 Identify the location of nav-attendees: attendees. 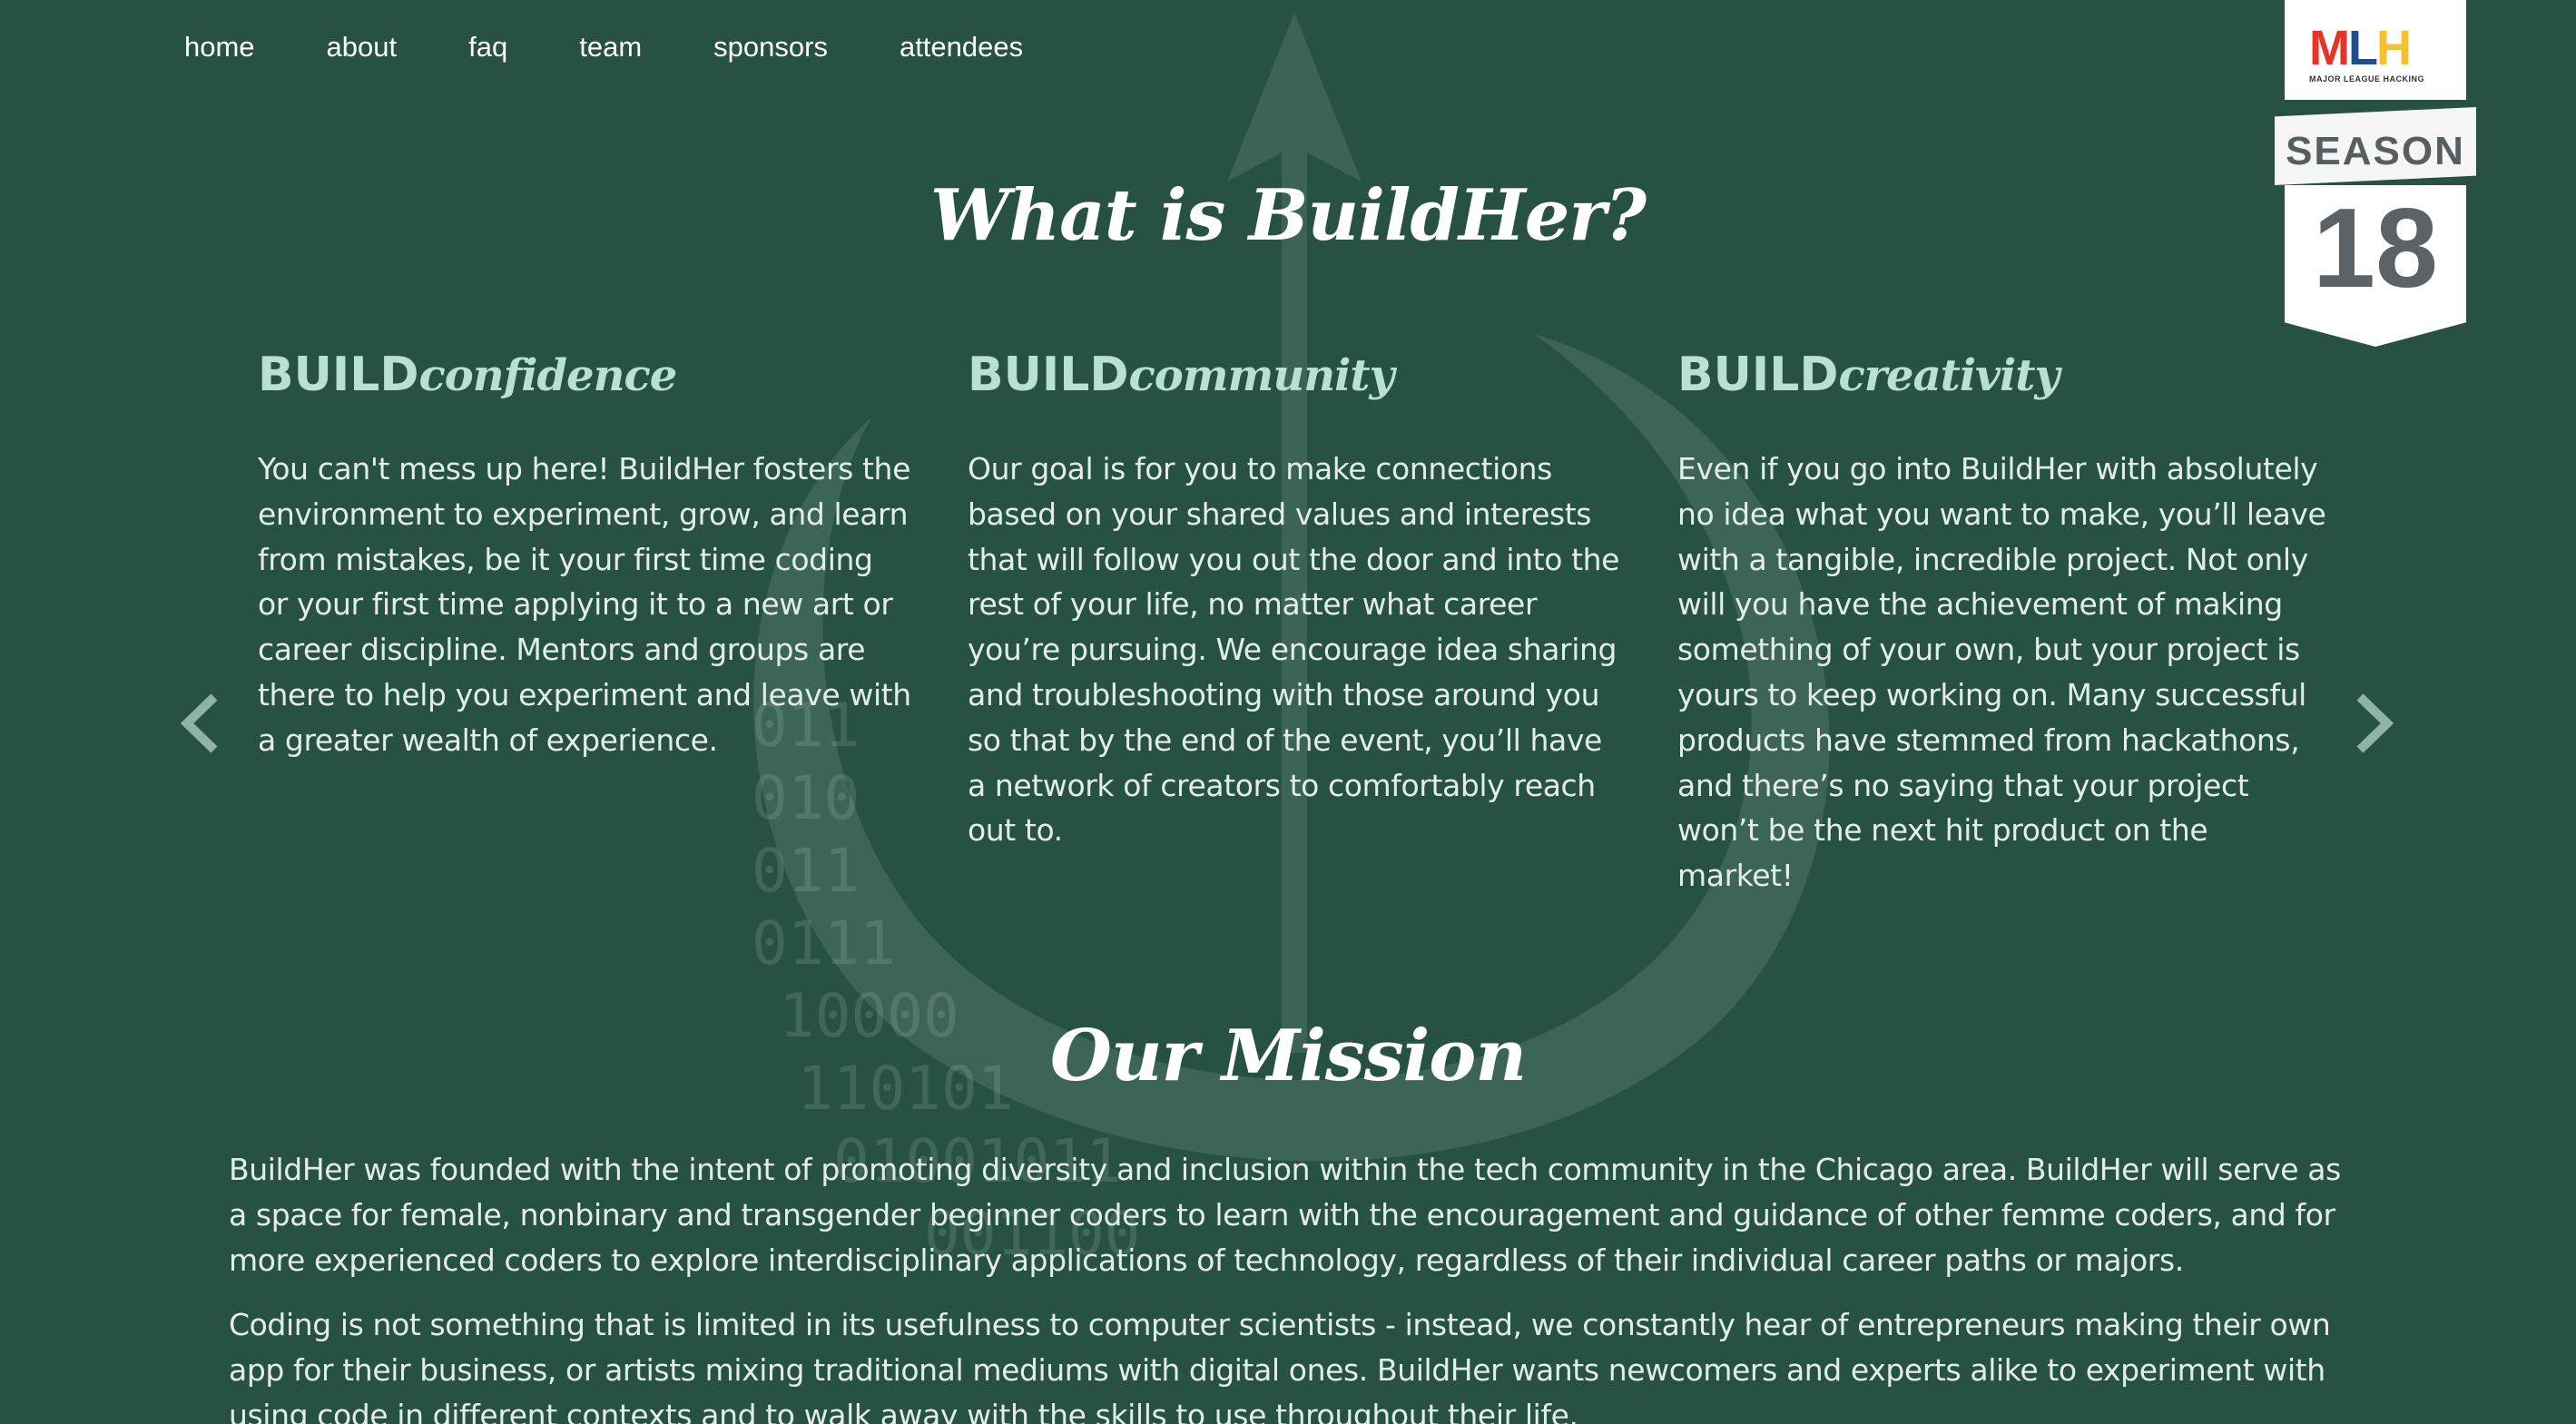
(961, 47).